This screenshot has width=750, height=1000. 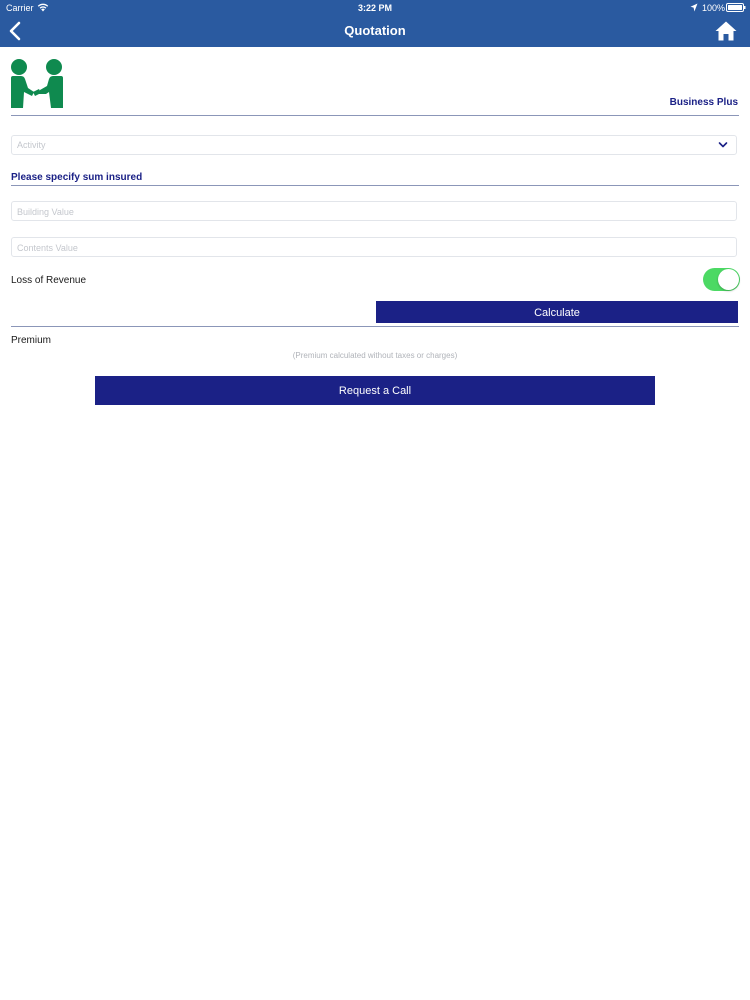 What do you see at coordinates (694, 7) in the screenshot?
I see `location-arrow-icon` at bounding box center [694, 7].